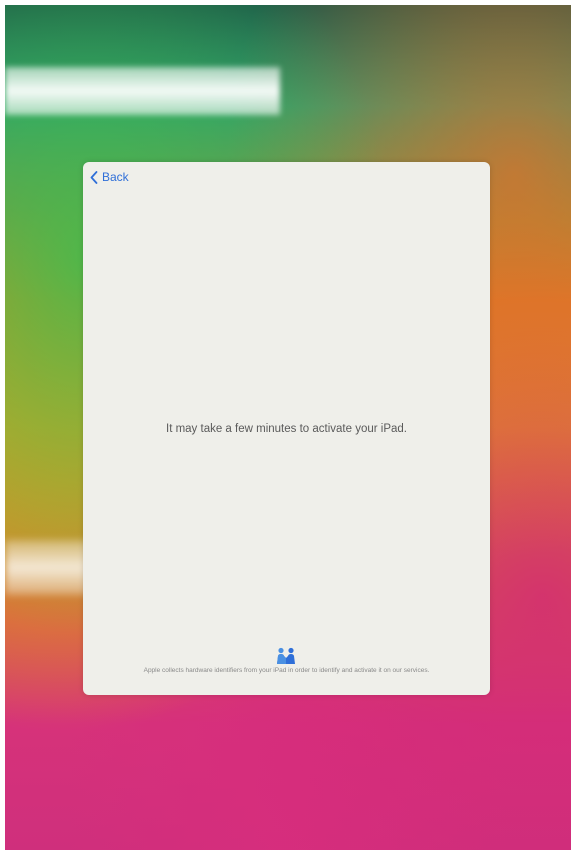 This screenshot has height=855, width=576. I want to click on back-button: Back, so click(109, 177).